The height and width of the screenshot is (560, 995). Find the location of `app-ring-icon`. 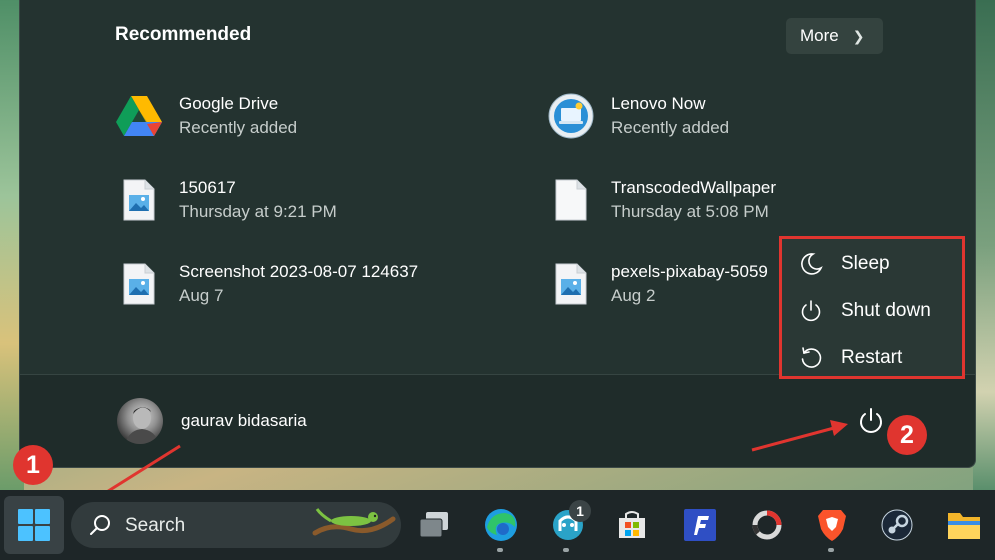

app-ring-icon is located at coordinates (767, 525).